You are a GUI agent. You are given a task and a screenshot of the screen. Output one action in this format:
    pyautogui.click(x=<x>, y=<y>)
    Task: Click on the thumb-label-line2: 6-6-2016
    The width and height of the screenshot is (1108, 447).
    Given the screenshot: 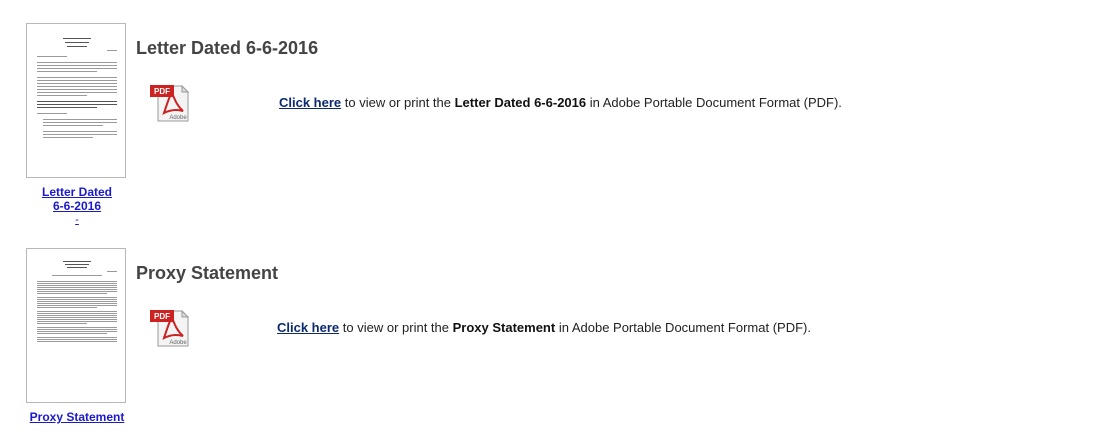 What is the action you would take?
    pyautogui.click(x=77, y=206)
    